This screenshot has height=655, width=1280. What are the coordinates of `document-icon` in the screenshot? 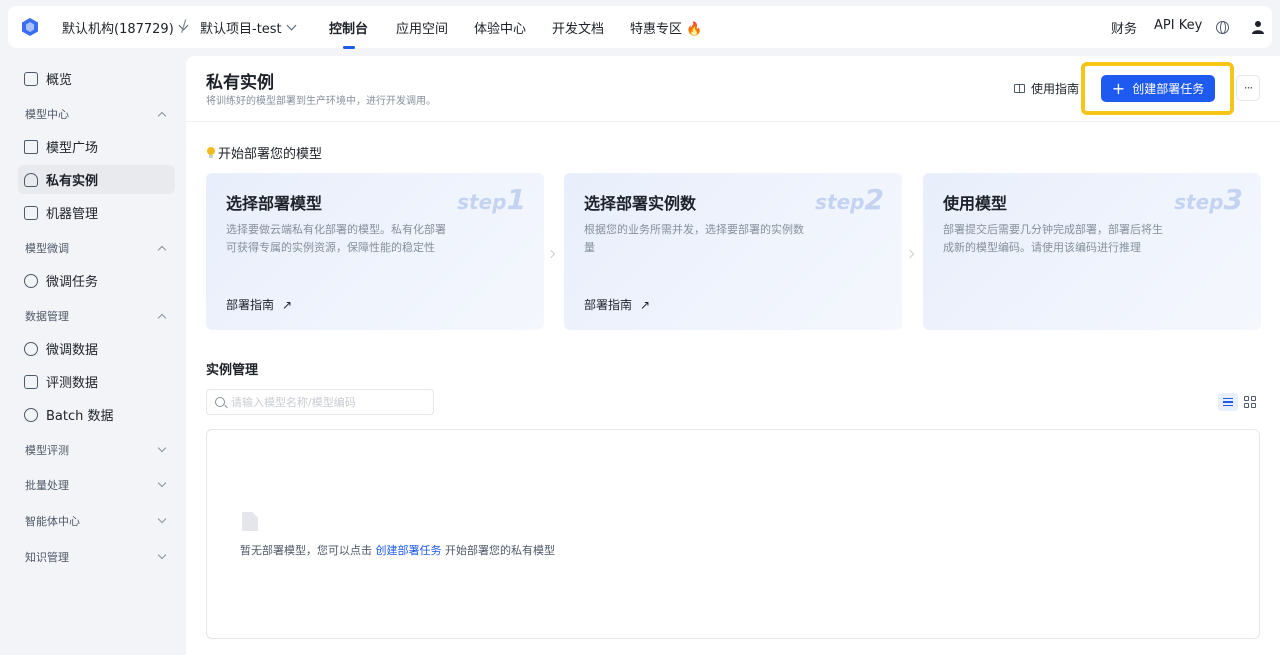 It's located at (250, 521).